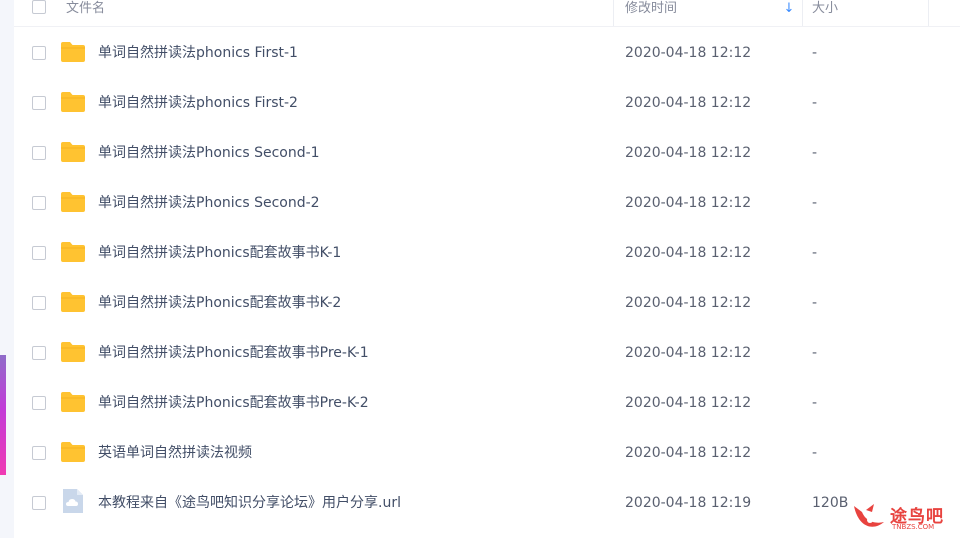 This screenshot has height=538, width=960. What do you see at coordinates (219, 253) in the screenshot?
I see `file-name: 单词自然拼读法Phonics配套故事书K-1` at bounding box center [219, 253].